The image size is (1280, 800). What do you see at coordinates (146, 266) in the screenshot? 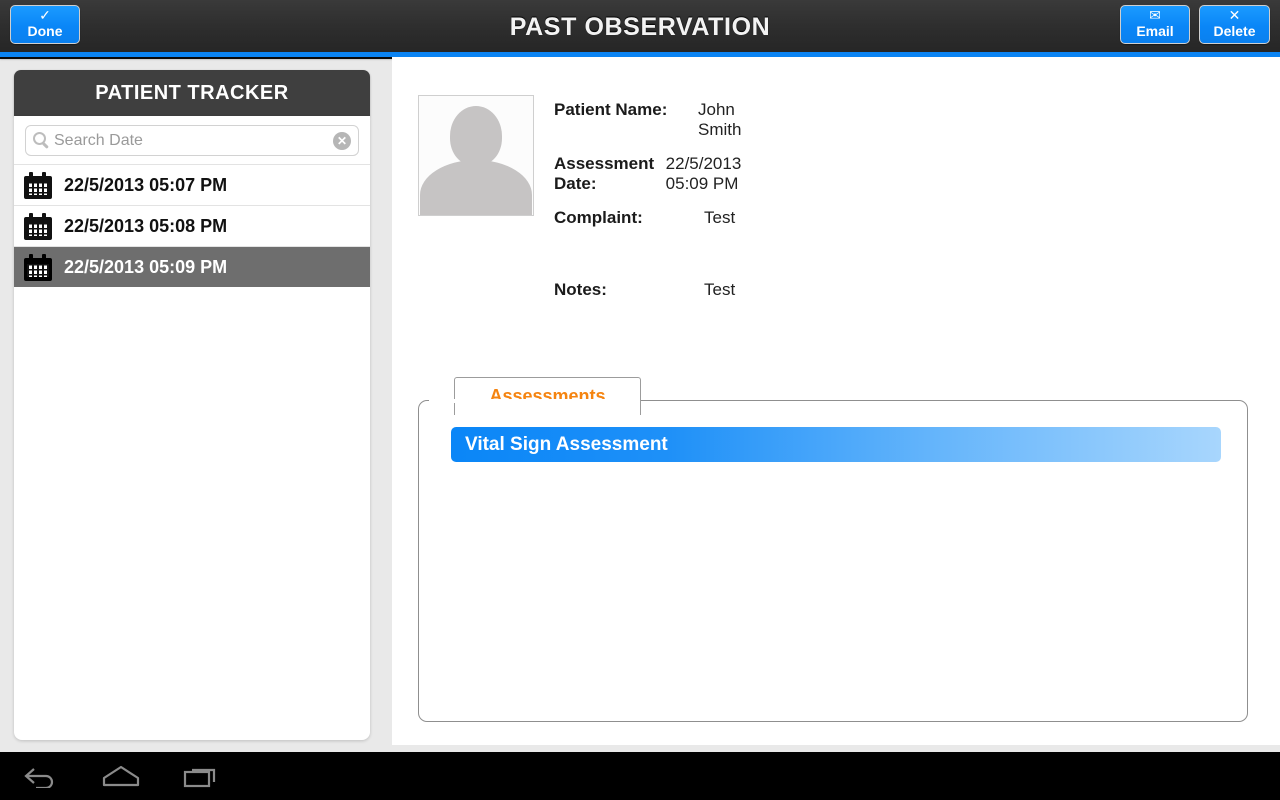
I see `list-item-label: 22/5/2013 05:09 PM` at bounding box center [146, 266].